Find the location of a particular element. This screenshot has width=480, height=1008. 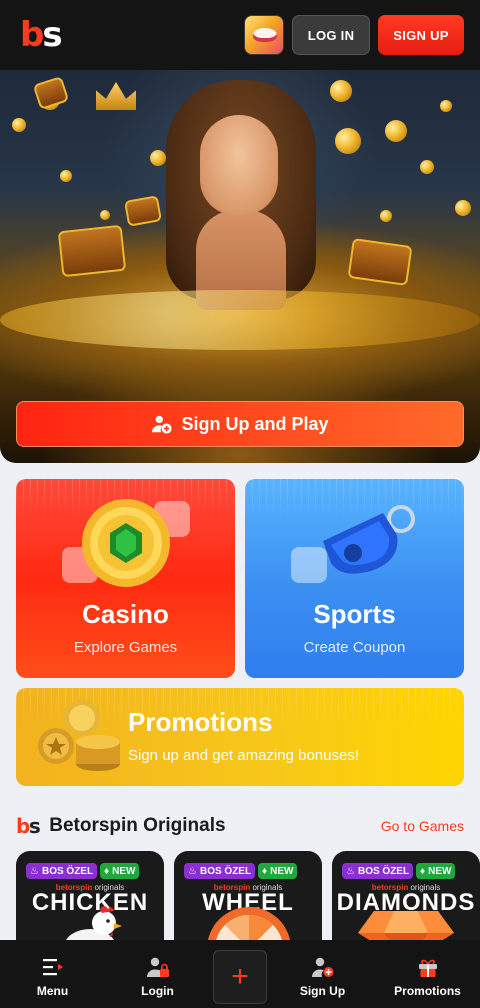

signup-button: SIGN UP is located at coordinates (421, 35).